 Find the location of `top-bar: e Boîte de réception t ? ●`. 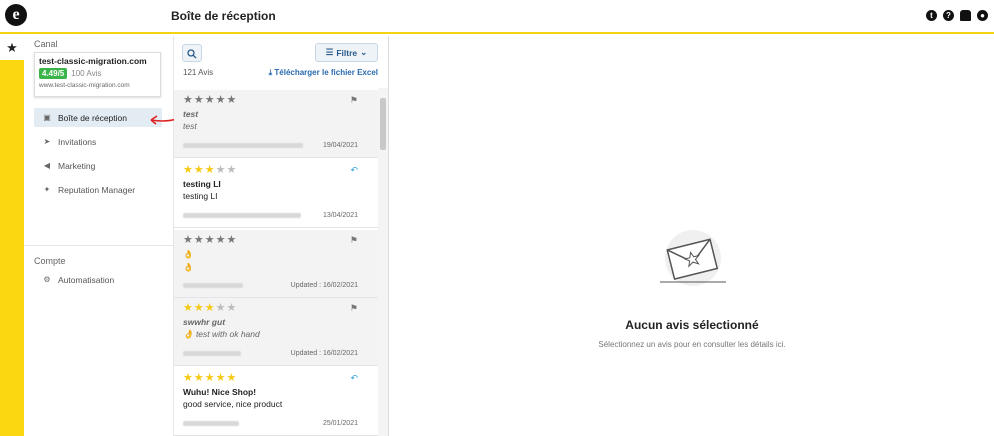

top-bar: e Boîte de réception t ? ● is located at coordinates (497, 17).